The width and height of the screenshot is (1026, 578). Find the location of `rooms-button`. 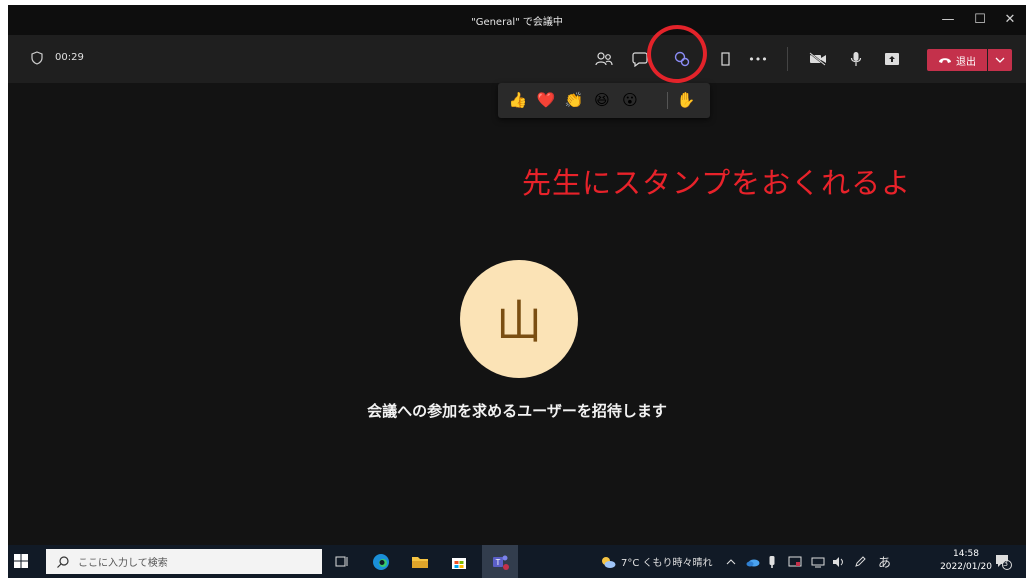

rooms-button is located at coordinates (724, 59).